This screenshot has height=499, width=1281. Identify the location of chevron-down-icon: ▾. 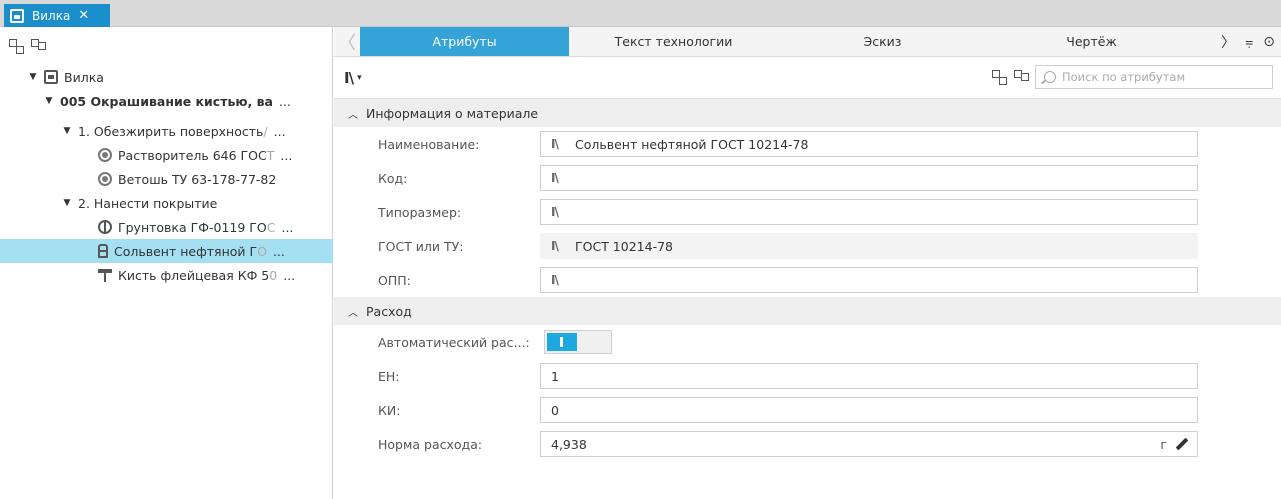
(359, 78).